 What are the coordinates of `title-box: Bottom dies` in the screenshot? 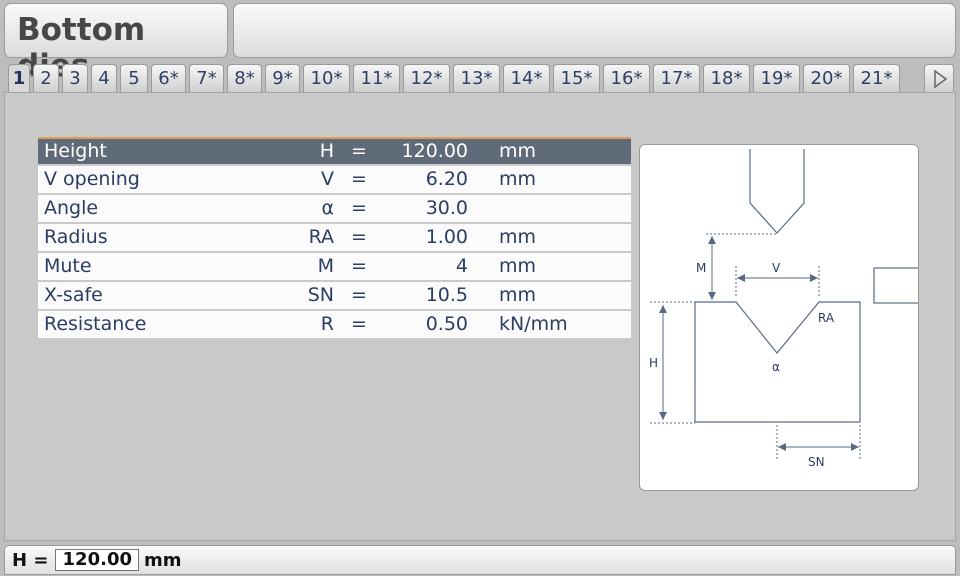 It's located at (116, 43).